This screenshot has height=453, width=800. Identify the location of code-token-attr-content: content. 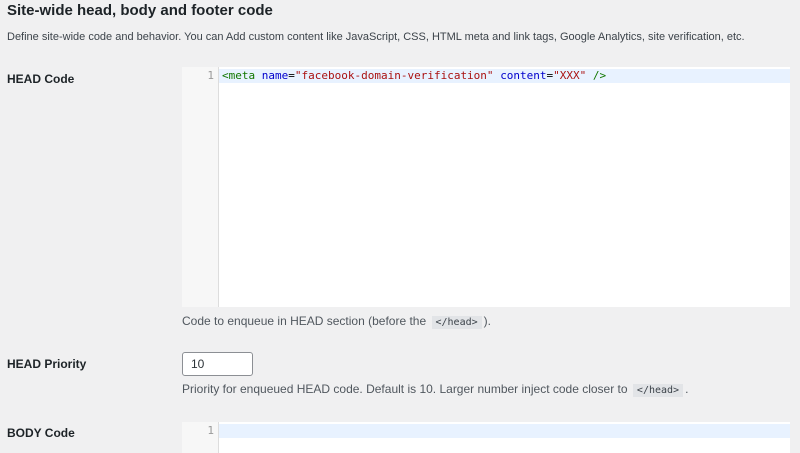
(523, 75).